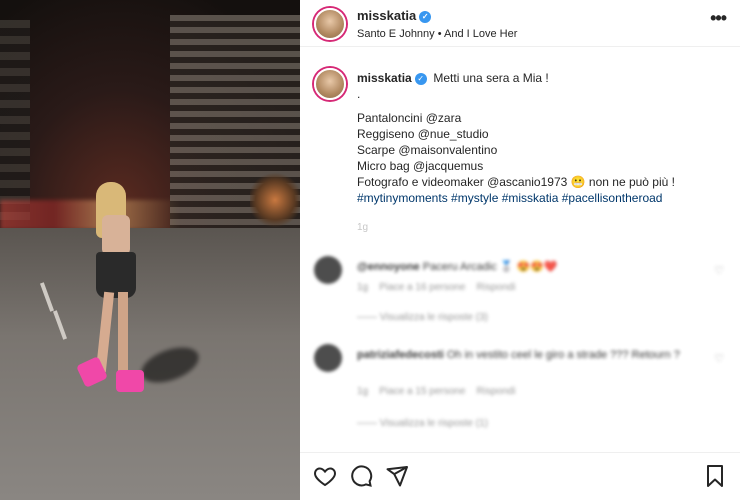 The width and height of the screenshot is (740, 500). What do you see at coordinates (490, 267) in the screenshot?
I see `comment-body: Paceru Arcadic 🥈 😍😍❤️` at bounding box center [490, 267].